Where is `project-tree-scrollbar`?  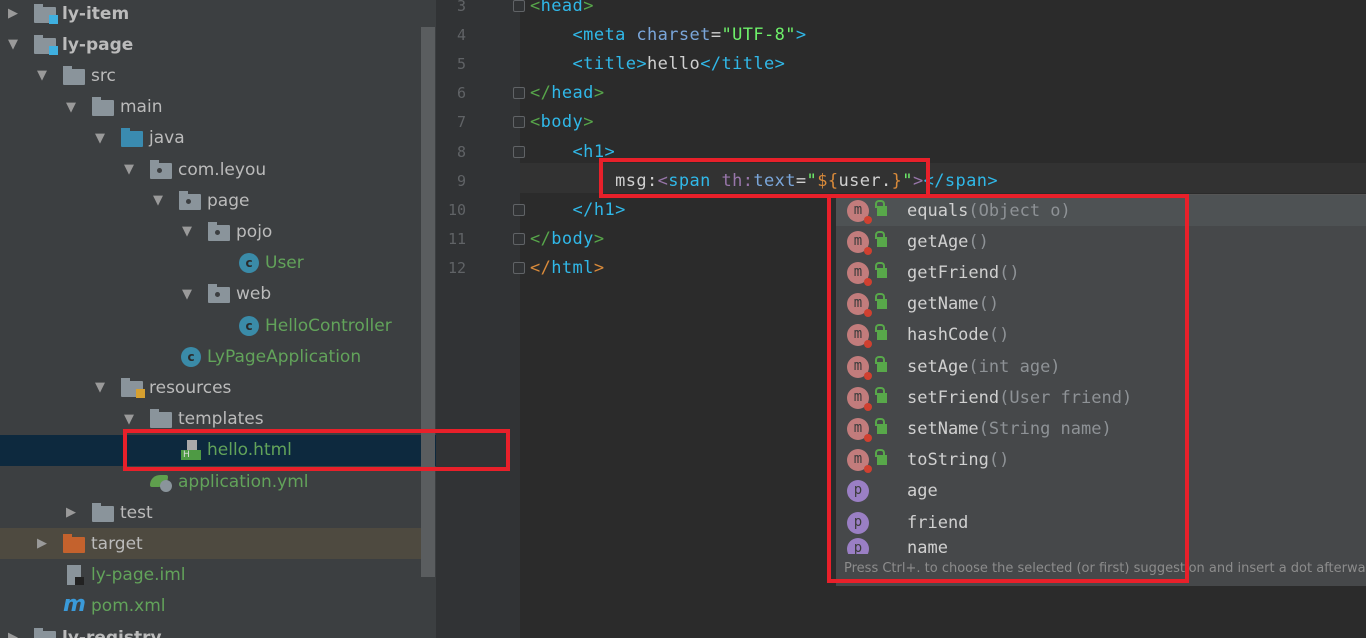
project-tree-scrollbar is located at coordinates (428, 302).